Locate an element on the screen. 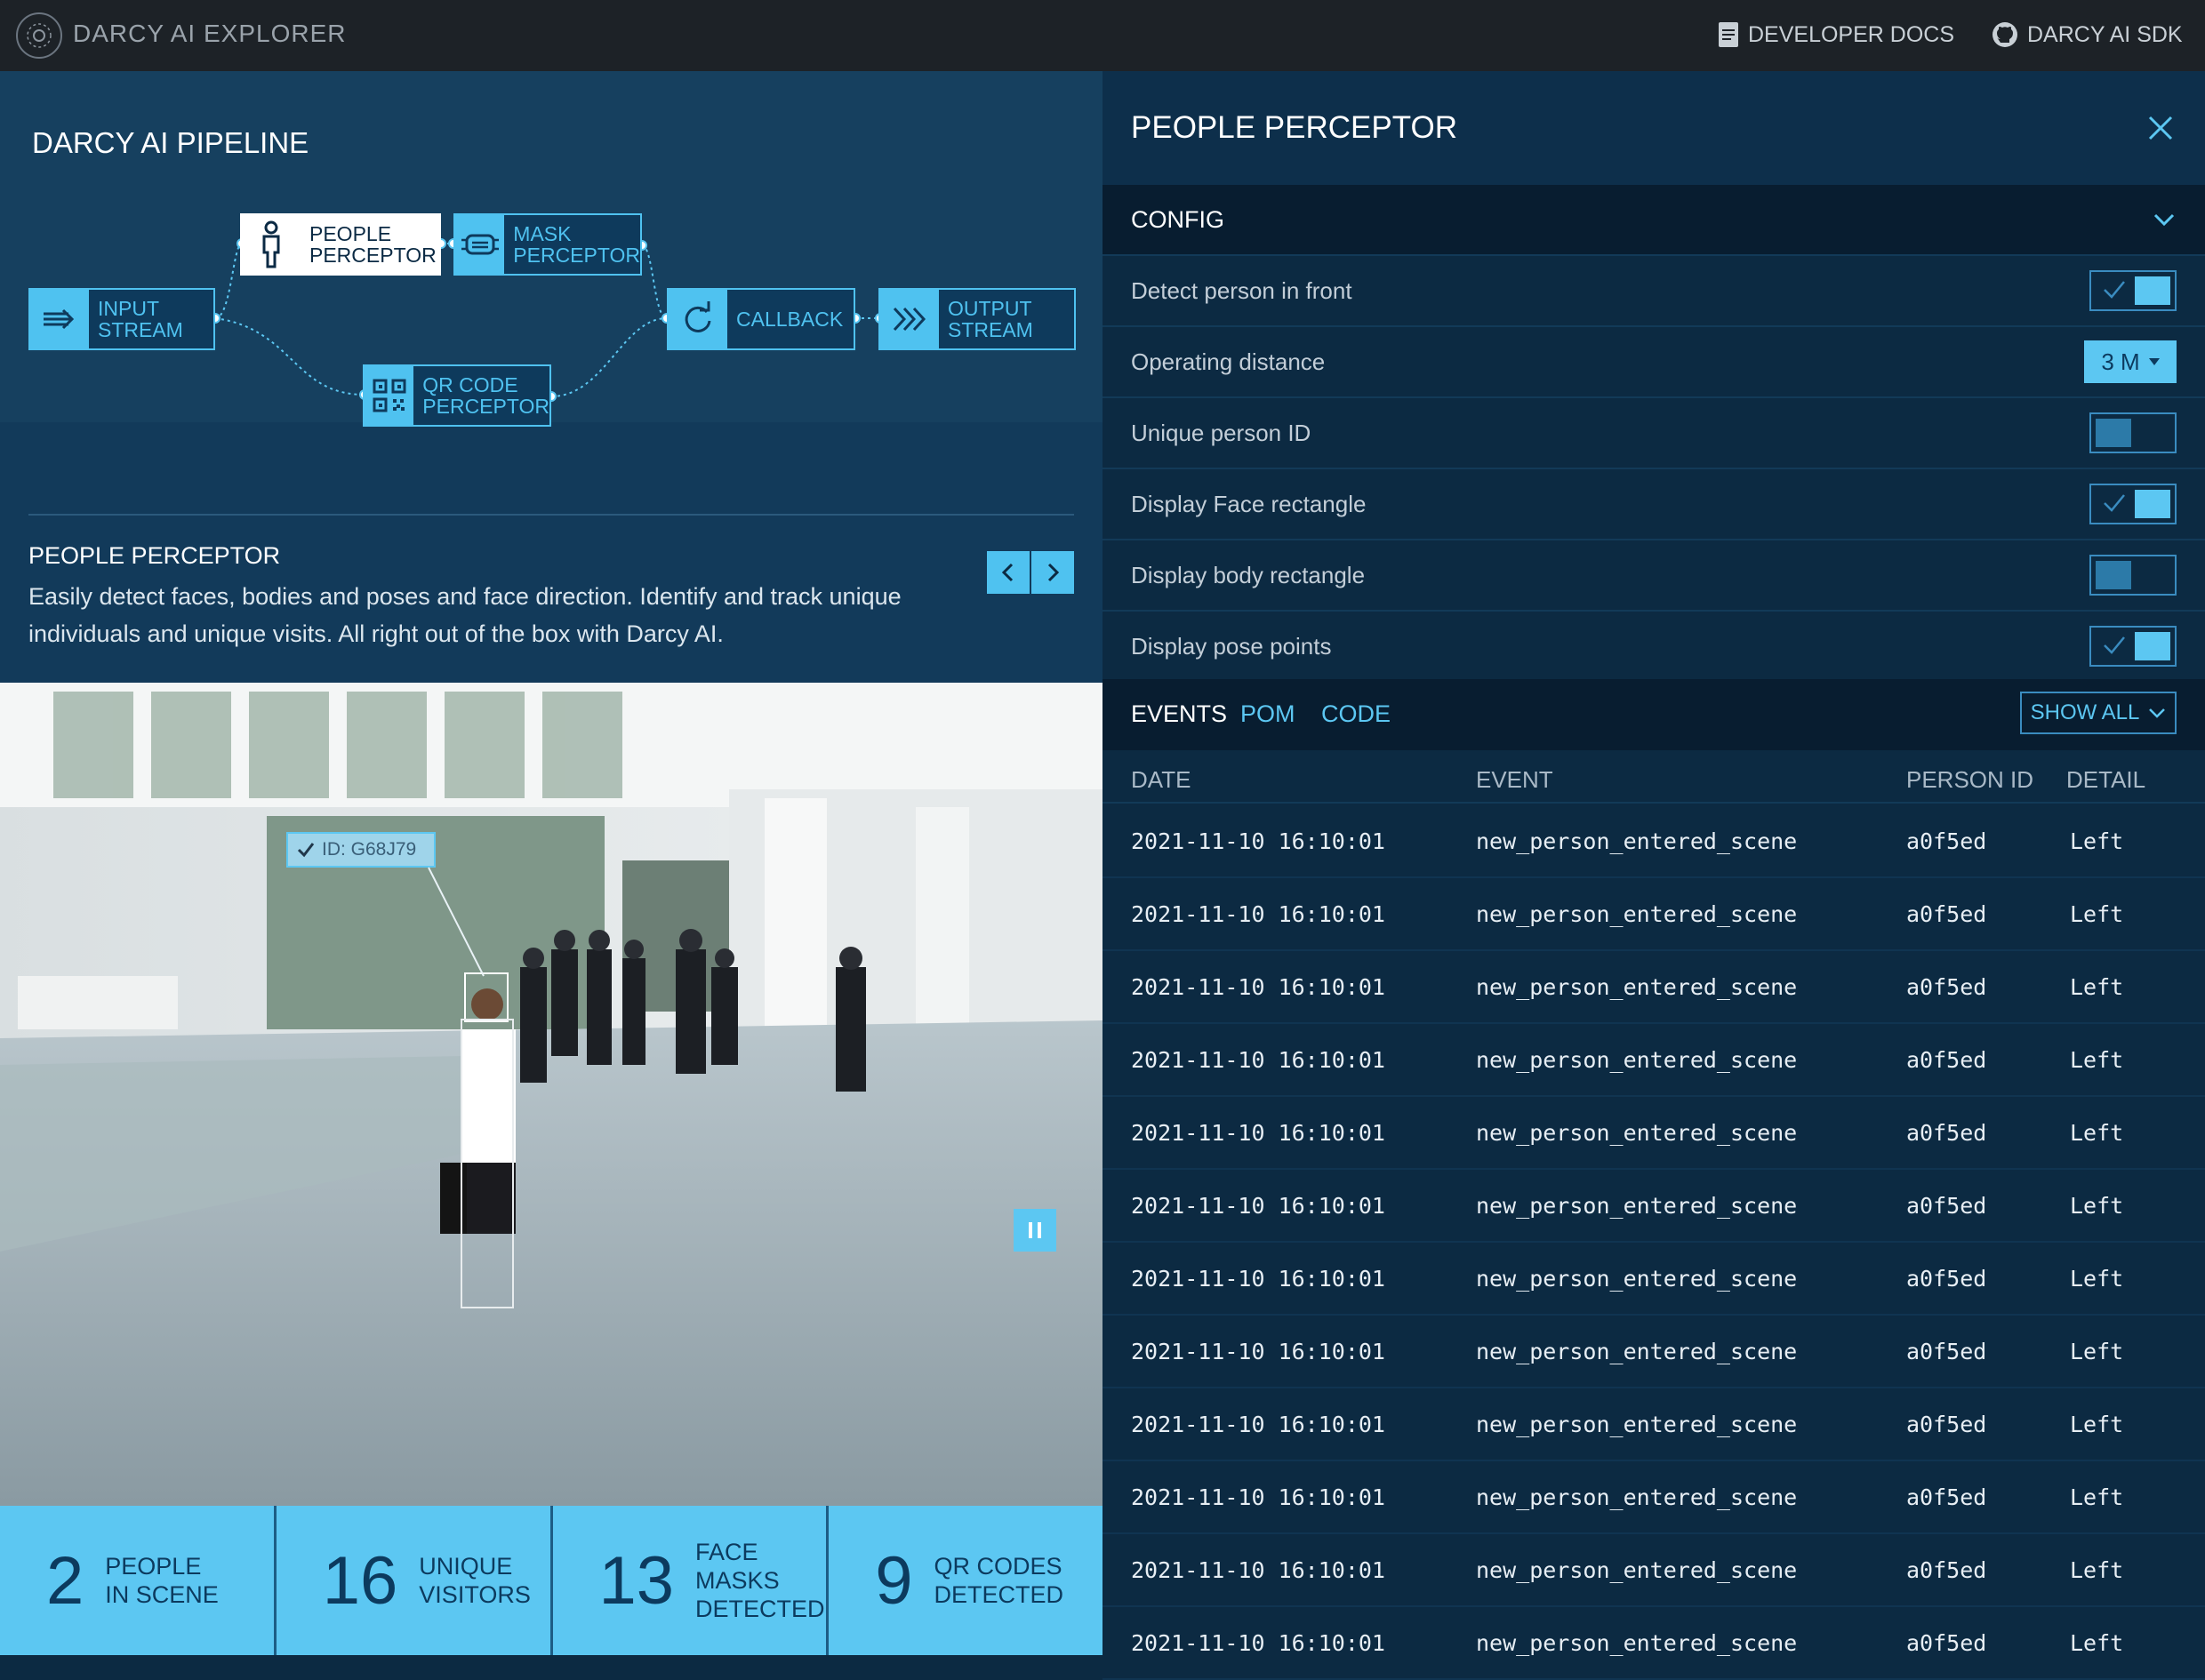  tab-pom: POM is located at coordinates (1268, 714).